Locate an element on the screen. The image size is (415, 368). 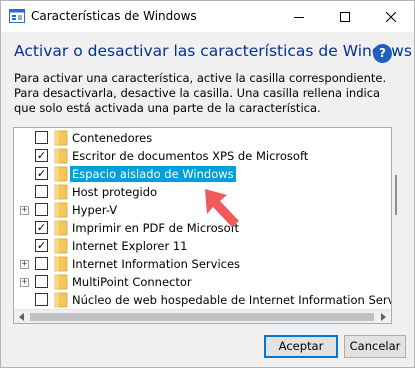
horizontal-scrollbar is located at coordinates (202, 316).